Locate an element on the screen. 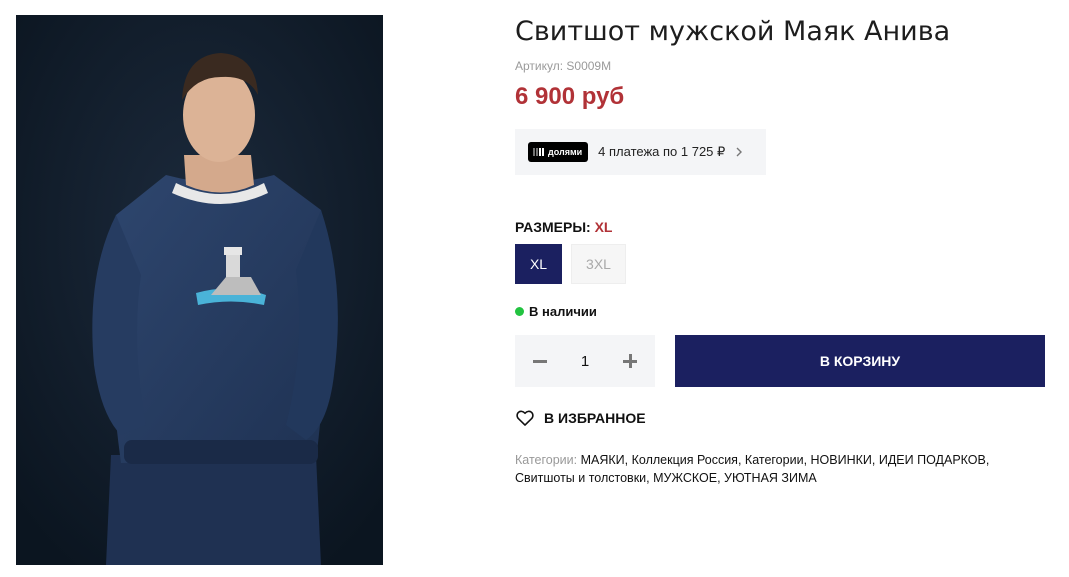  category-link-kategorii: Категории is located at coordinates (774, 460).